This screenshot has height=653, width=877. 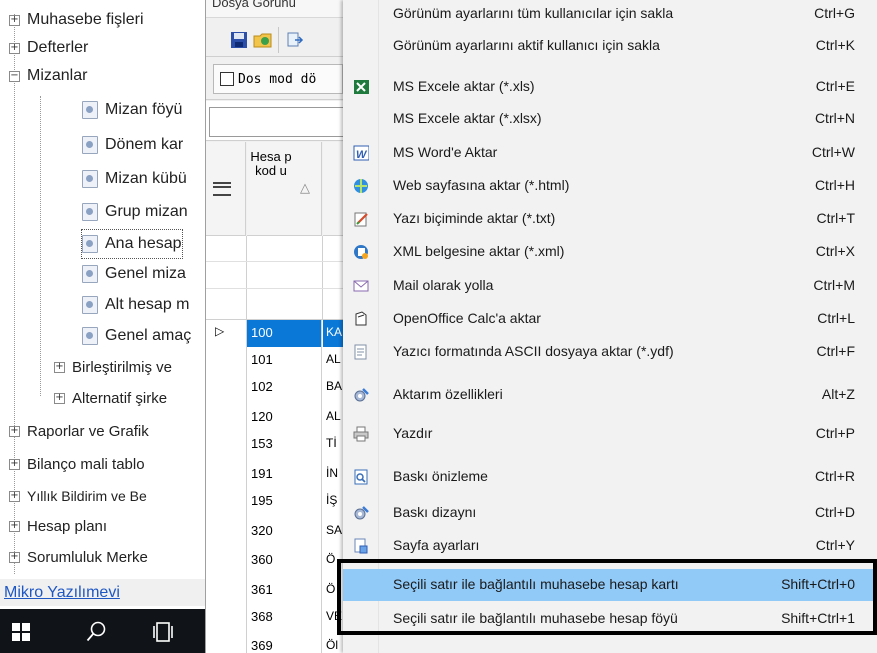 What do you see at coordinates (284, 532) in the screenshot?
I see `cell-hesap-kodu: 320` at bounding box center [284, 532].